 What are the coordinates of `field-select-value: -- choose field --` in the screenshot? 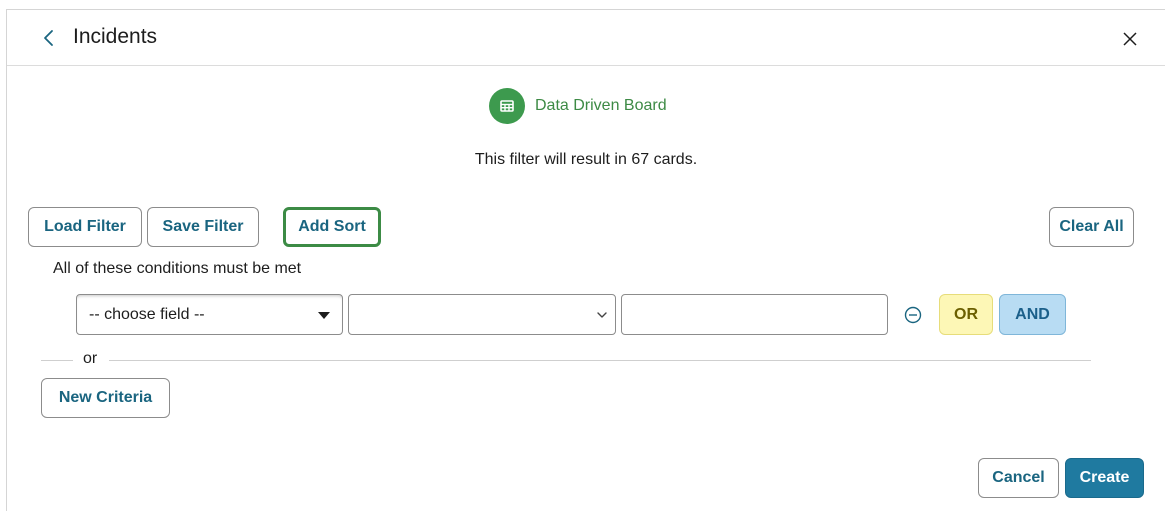 It's located at (147, 314).